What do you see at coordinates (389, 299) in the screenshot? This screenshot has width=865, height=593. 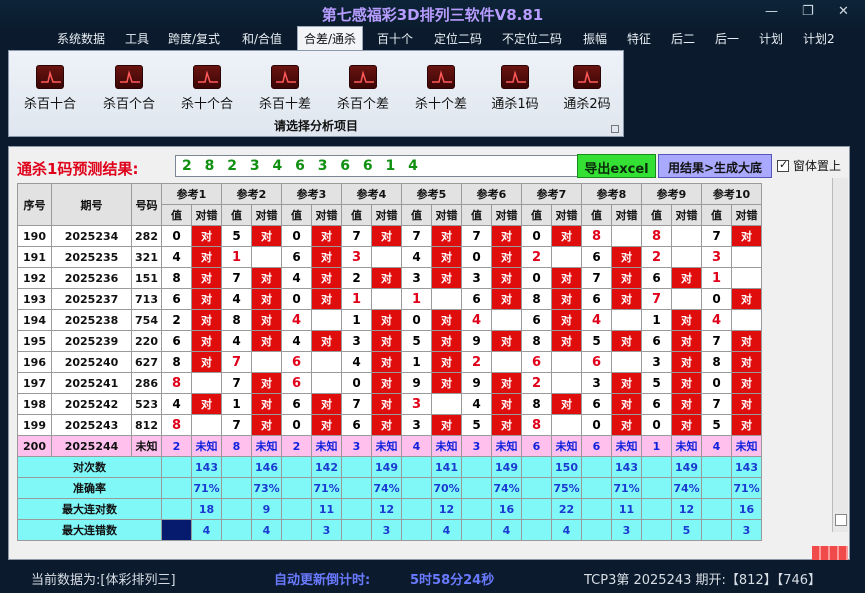 I see `table-row: 193 2025237 713 6 对 4 对 0 对 1 1 6 对 8 对 6 对 7 0 对` at bounding box center [389, 299].